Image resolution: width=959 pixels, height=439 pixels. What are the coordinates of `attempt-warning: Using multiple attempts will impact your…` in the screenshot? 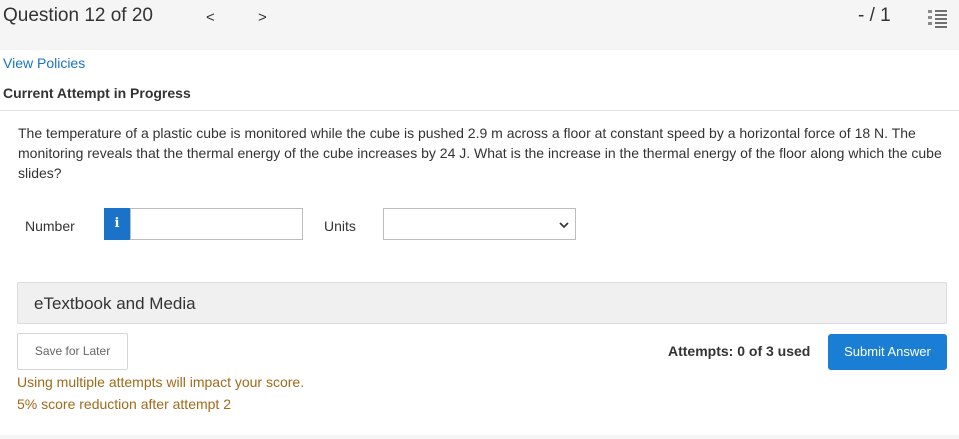 It's located at (161, 382).